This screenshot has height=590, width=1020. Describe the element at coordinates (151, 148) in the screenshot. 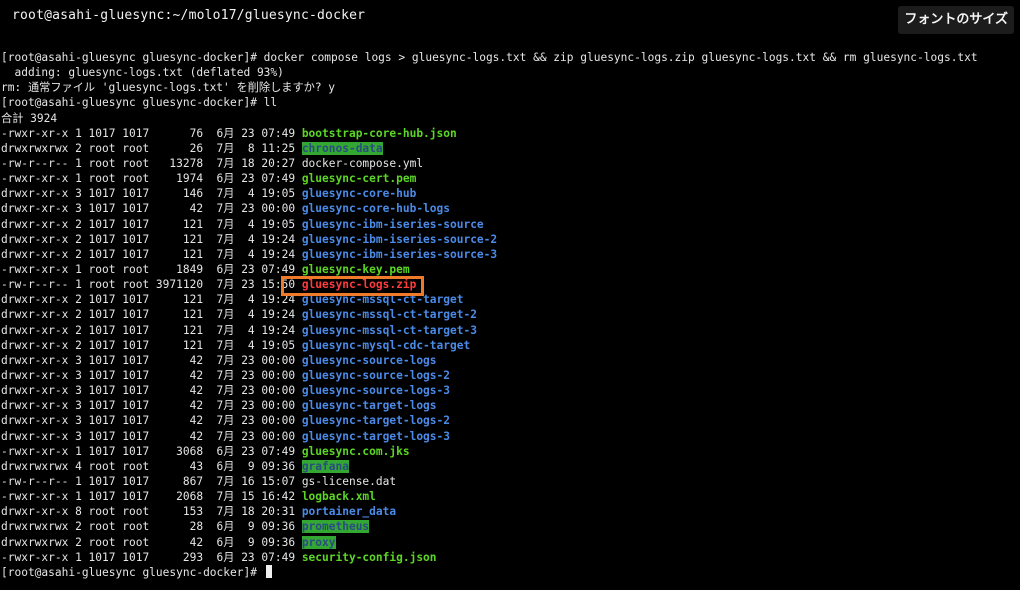

I see `file-metadata: drwxrwxrwx 2 root root 26 7月 8 11:25` at that location.